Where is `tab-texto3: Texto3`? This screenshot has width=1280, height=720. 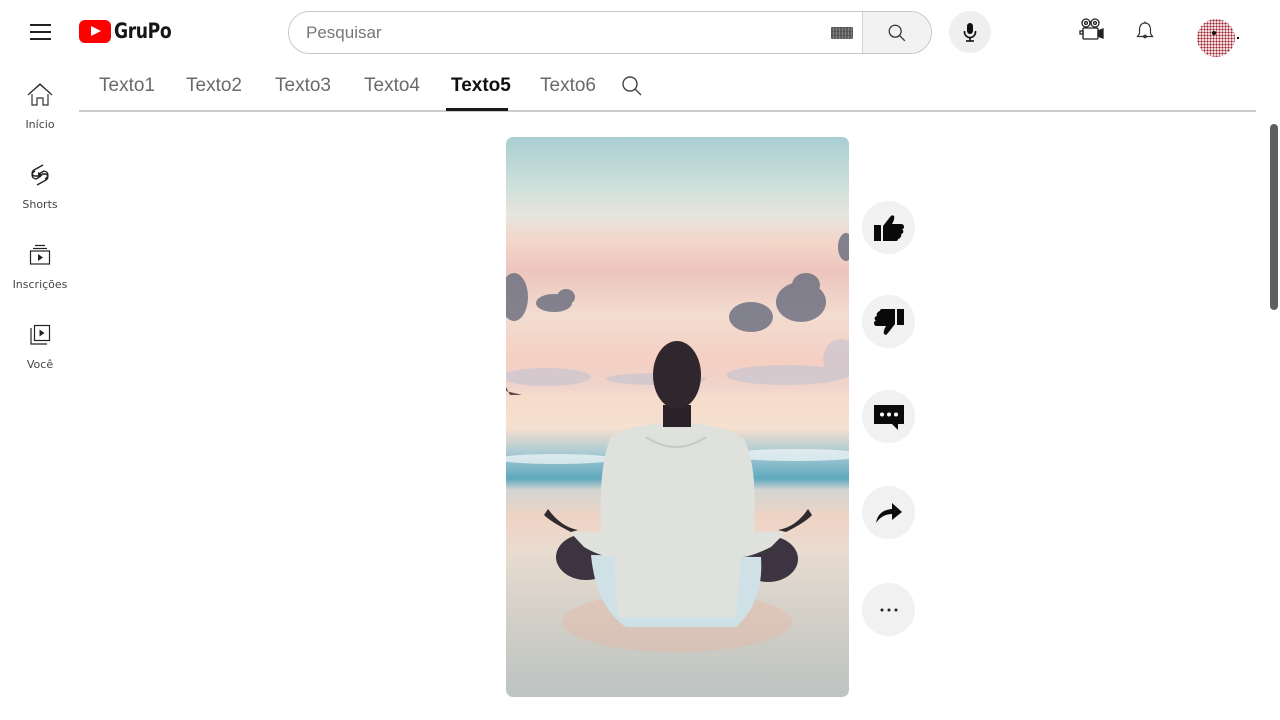
tab-texto3: Texto3 is located at coordinates (303, 91).